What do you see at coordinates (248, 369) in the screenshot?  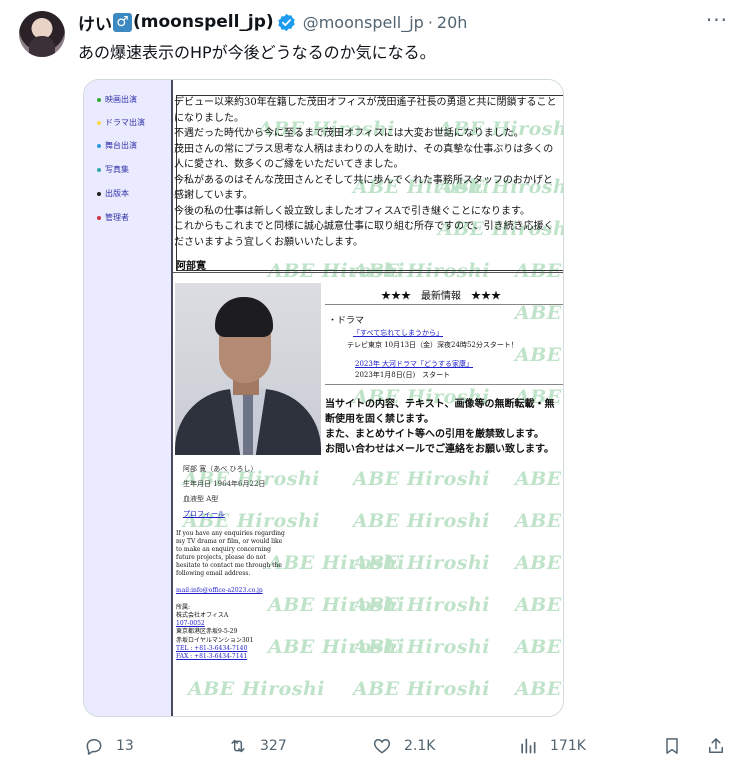 I see `portrait-photo` at bounding box center [248, 369].